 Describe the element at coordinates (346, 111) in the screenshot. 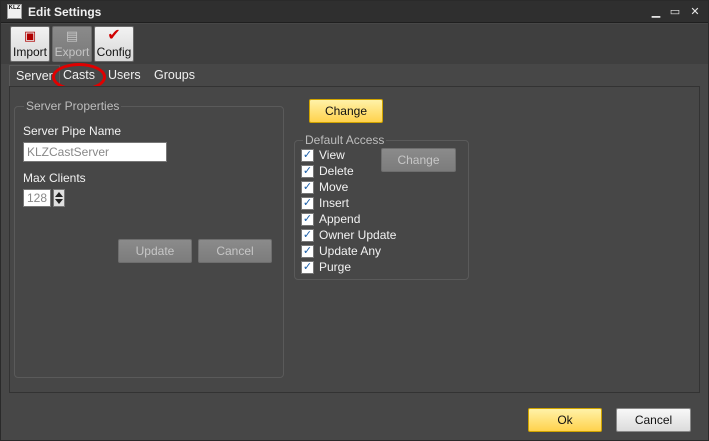

I see `change-button: Change` at that location.